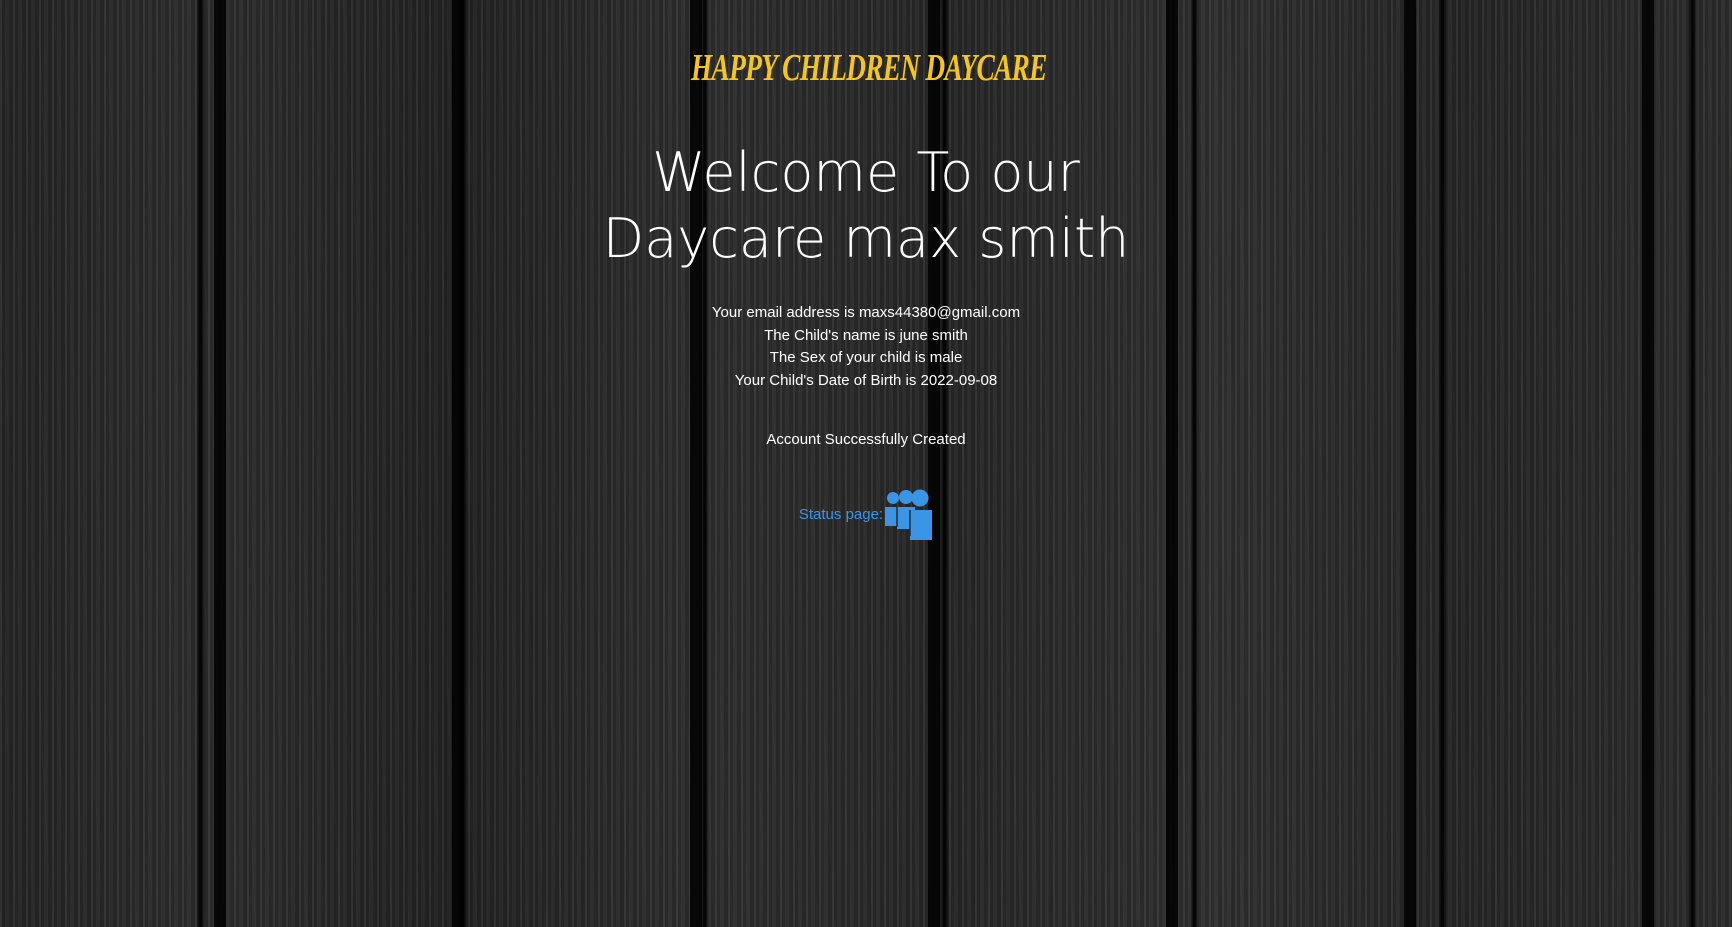  Describe the element at coordinates (866, 439) in the screenshot. I see `success-message: Account Successfully Created` at that location.